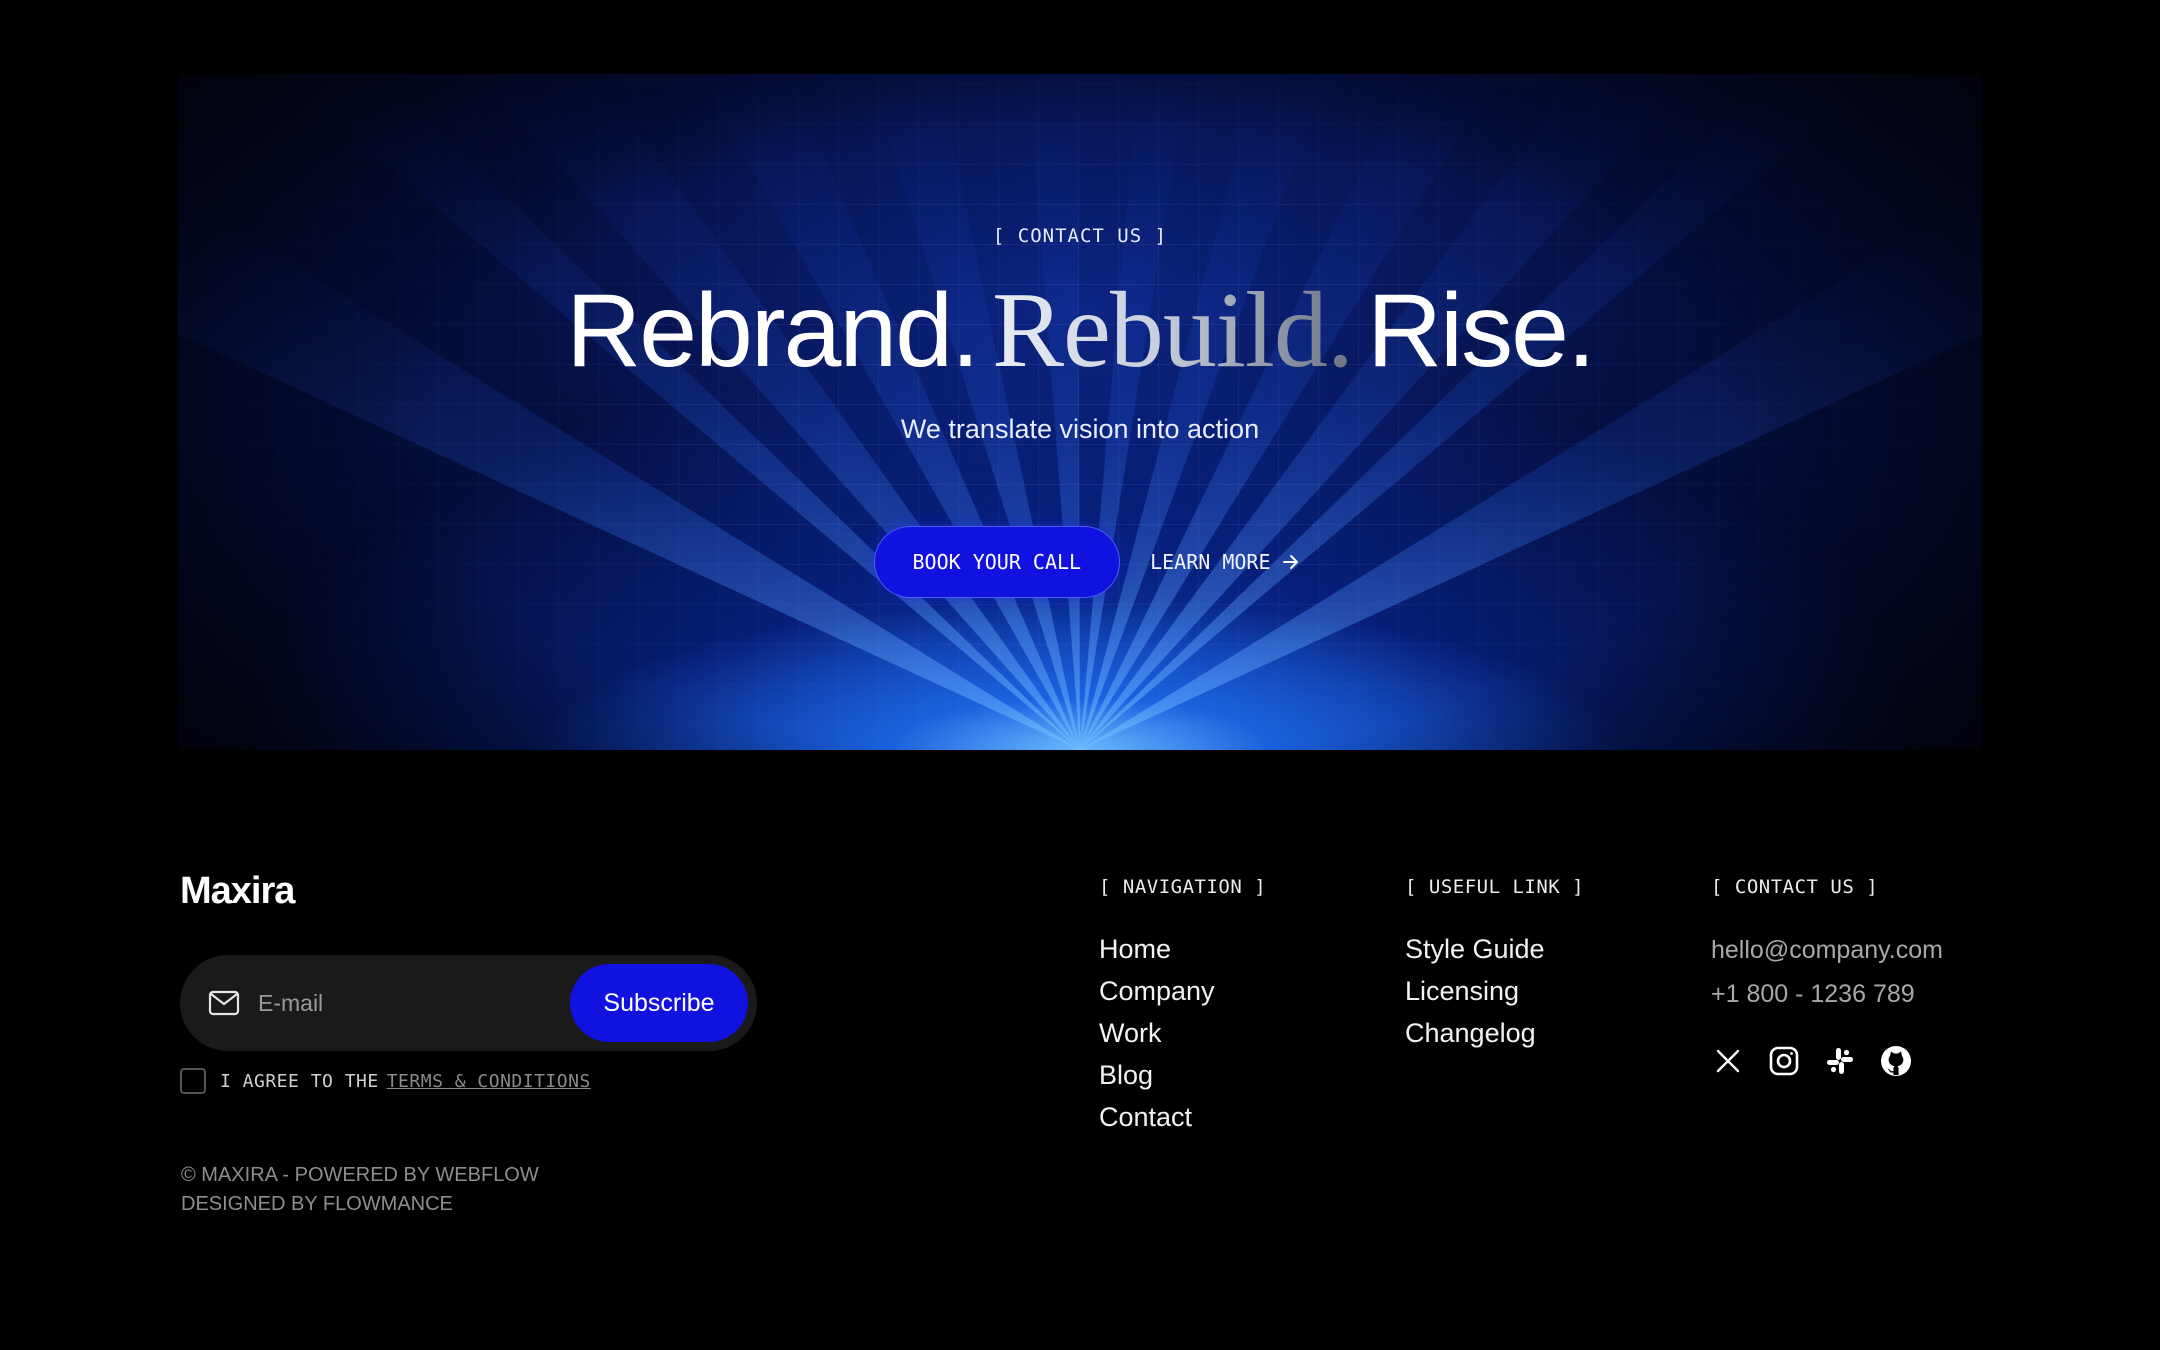  What do you see at coordinates (1494, 1033) in the screenshot?
I see `useful-link-changelog: Changelog` at bounding box center [1494, 1033].